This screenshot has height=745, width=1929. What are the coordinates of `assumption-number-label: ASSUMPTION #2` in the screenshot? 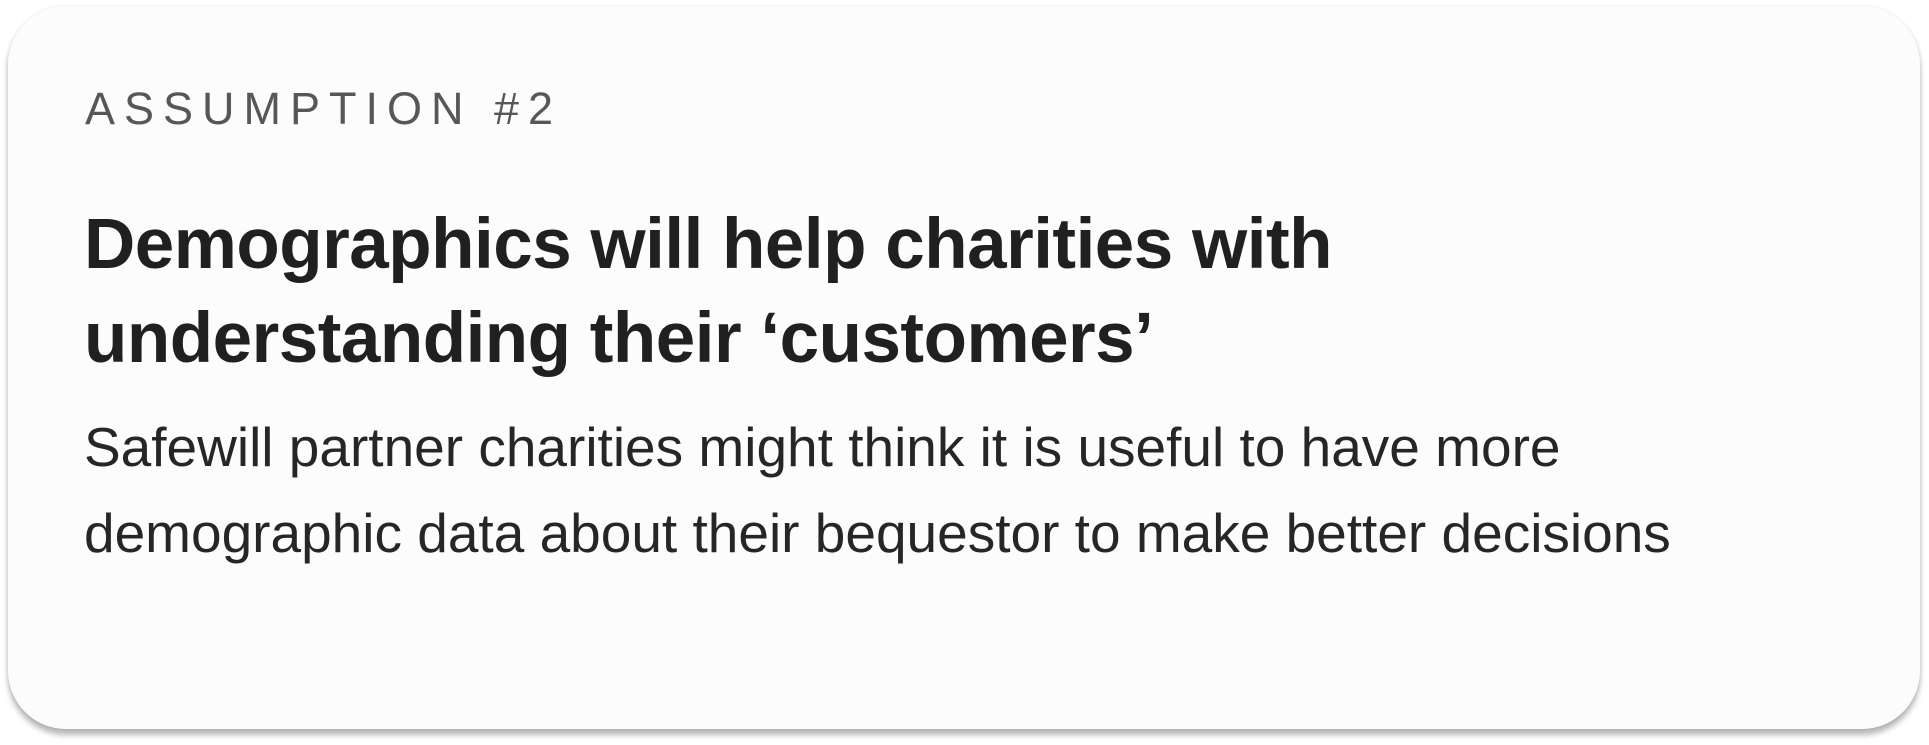 It's located at (324, 108).